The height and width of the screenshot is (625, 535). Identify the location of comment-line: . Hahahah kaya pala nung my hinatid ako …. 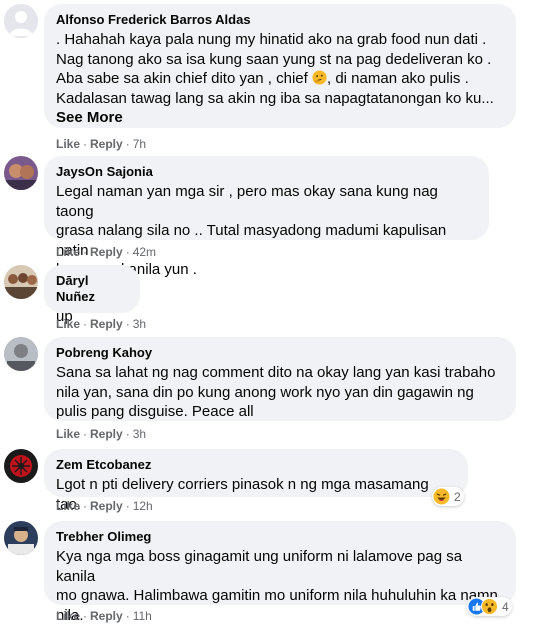
(271, 39).